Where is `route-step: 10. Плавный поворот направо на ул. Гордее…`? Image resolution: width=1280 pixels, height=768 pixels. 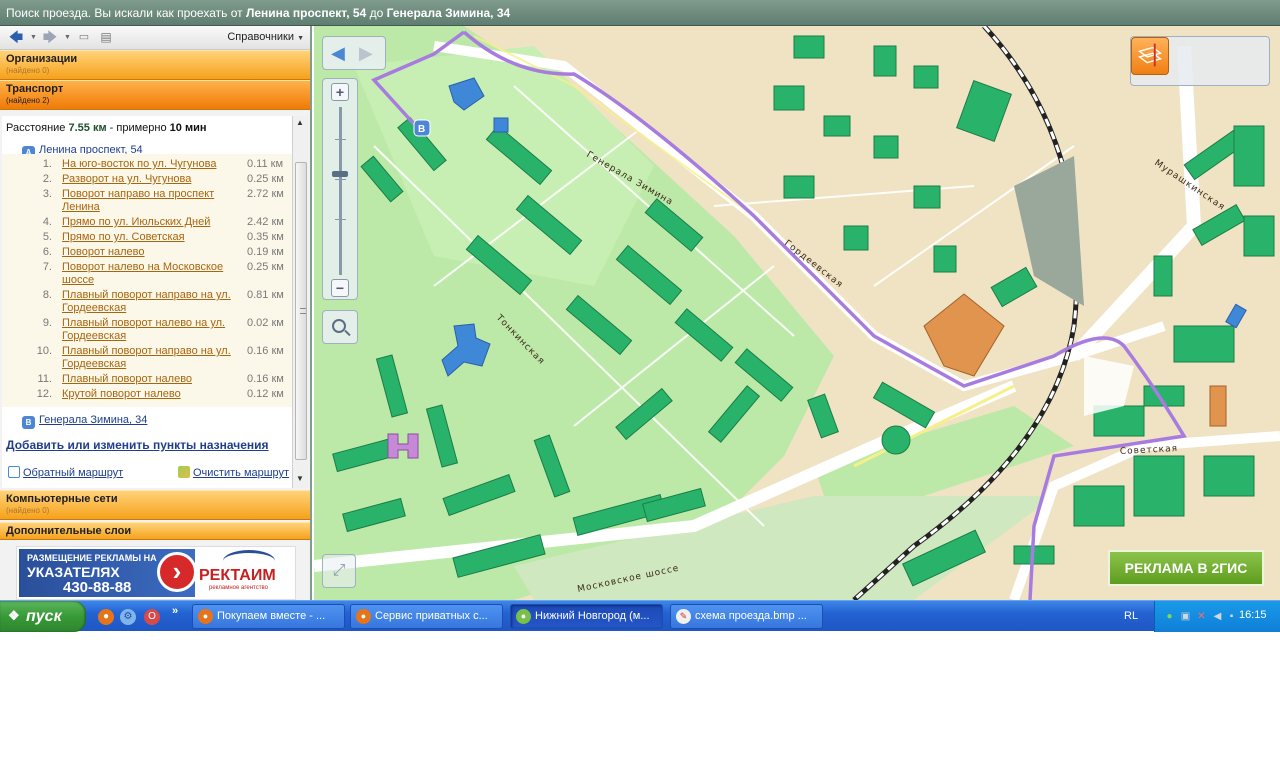
route-step: 10. Плавный поворот направо на ул. Гордее… is located at coordinates (147, 359).